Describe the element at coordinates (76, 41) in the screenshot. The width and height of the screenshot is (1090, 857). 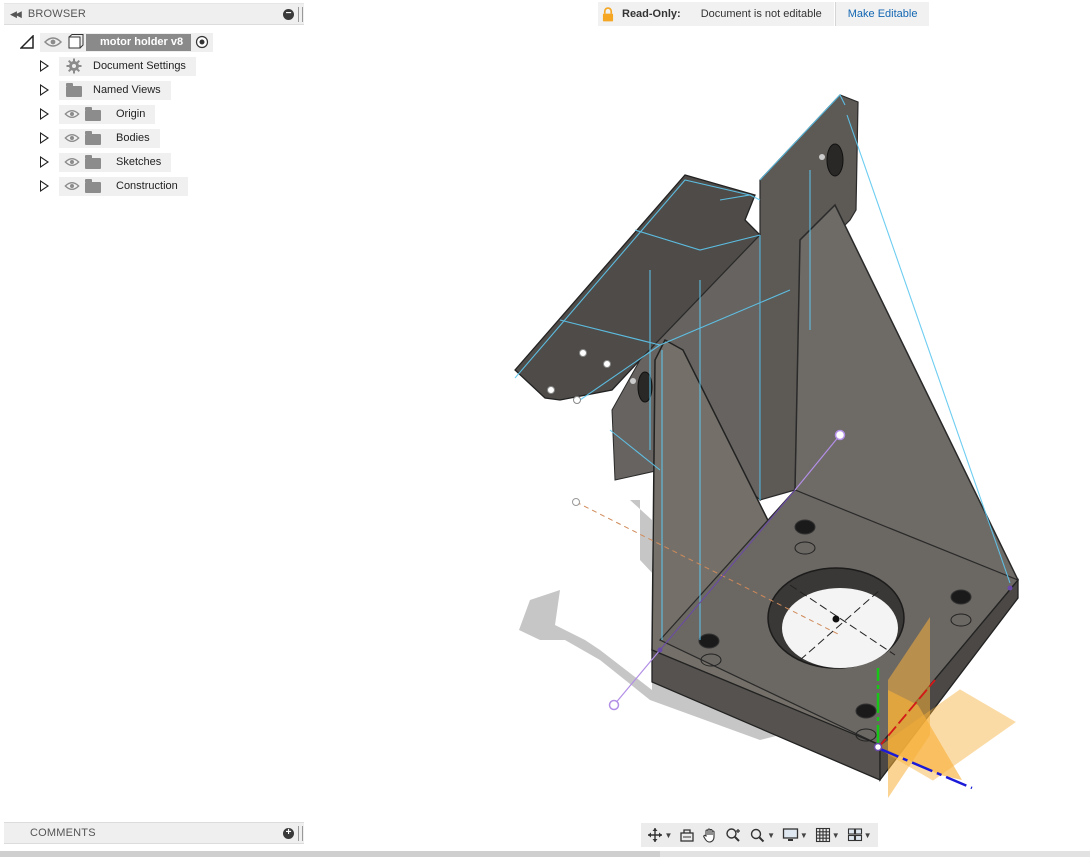
I see `component-icon` at that location.